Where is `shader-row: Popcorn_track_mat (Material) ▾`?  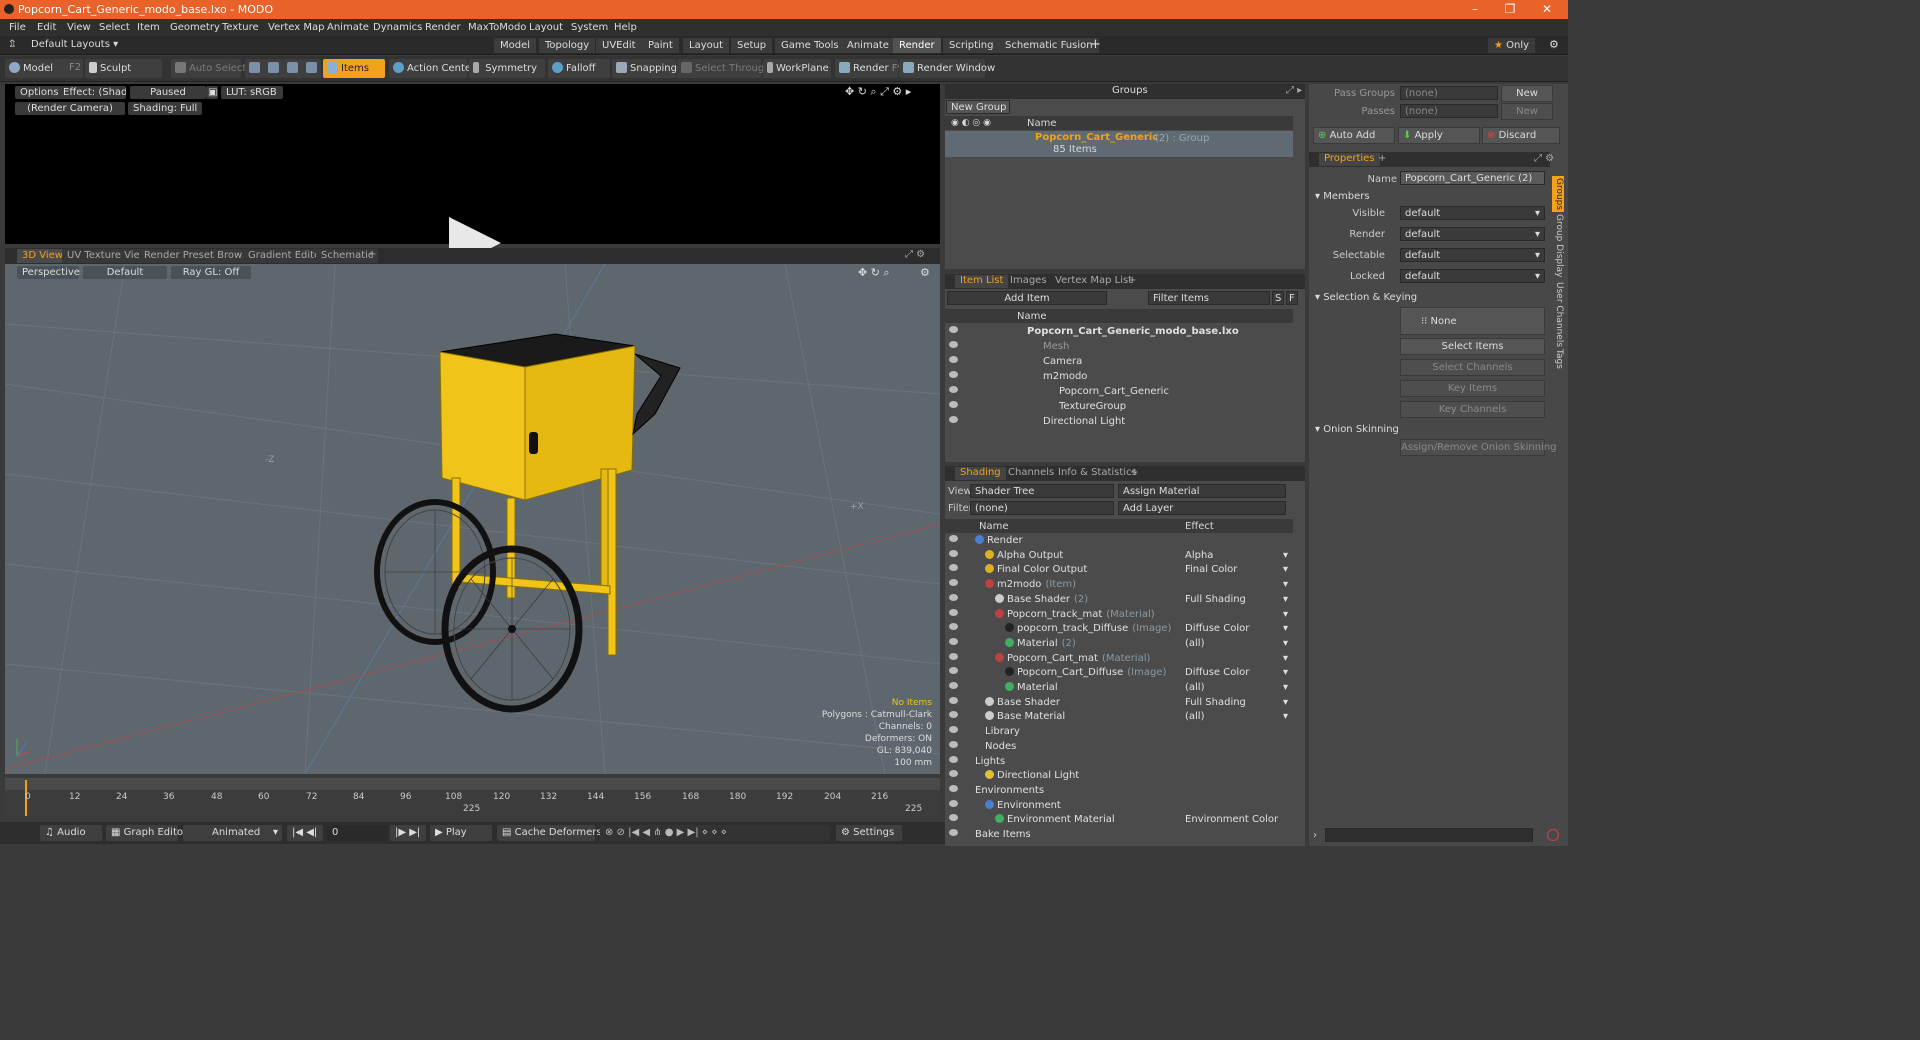
shader-row: Popcorn_track_mat (Material) ▾ is located at coordinates (1119, 614).